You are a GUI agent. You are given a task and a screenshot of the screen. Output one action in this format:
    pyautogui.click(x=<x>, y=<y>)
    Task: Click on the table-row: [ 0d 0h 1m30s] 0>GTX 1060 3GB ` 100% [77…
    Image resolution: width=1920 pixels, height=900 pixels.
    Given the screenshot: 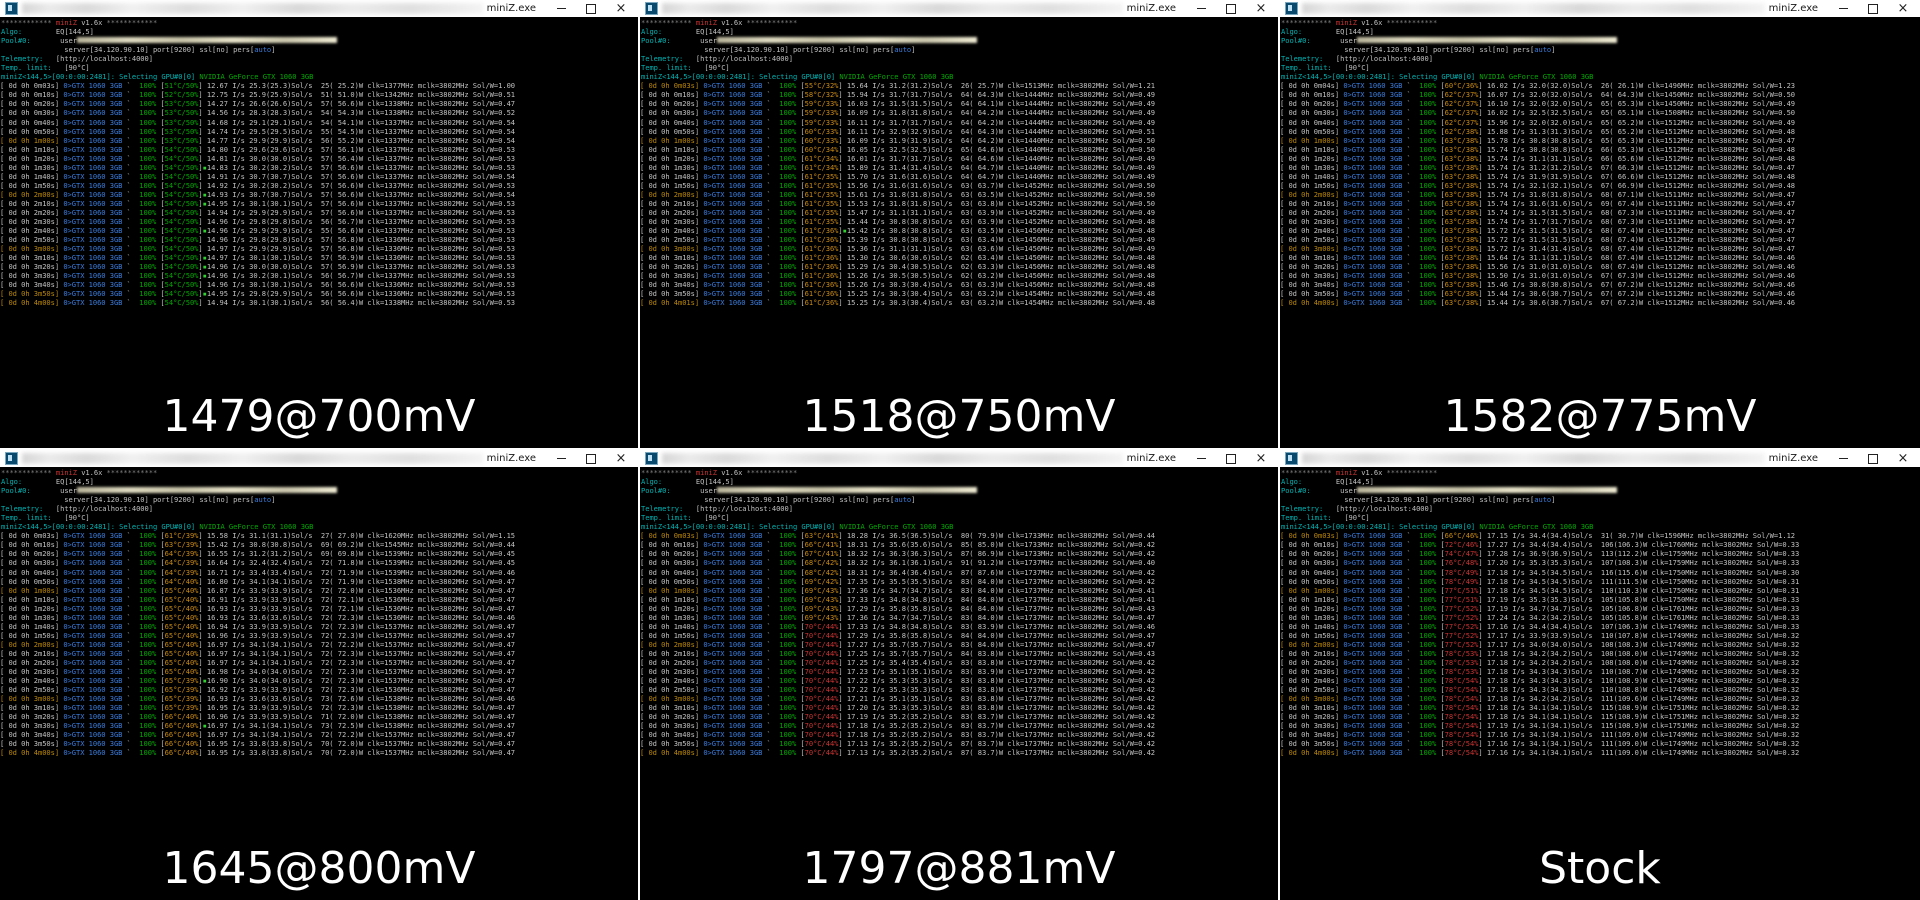 What is the action you would take?
    pyautogui.click(x=1540, y=617)
    